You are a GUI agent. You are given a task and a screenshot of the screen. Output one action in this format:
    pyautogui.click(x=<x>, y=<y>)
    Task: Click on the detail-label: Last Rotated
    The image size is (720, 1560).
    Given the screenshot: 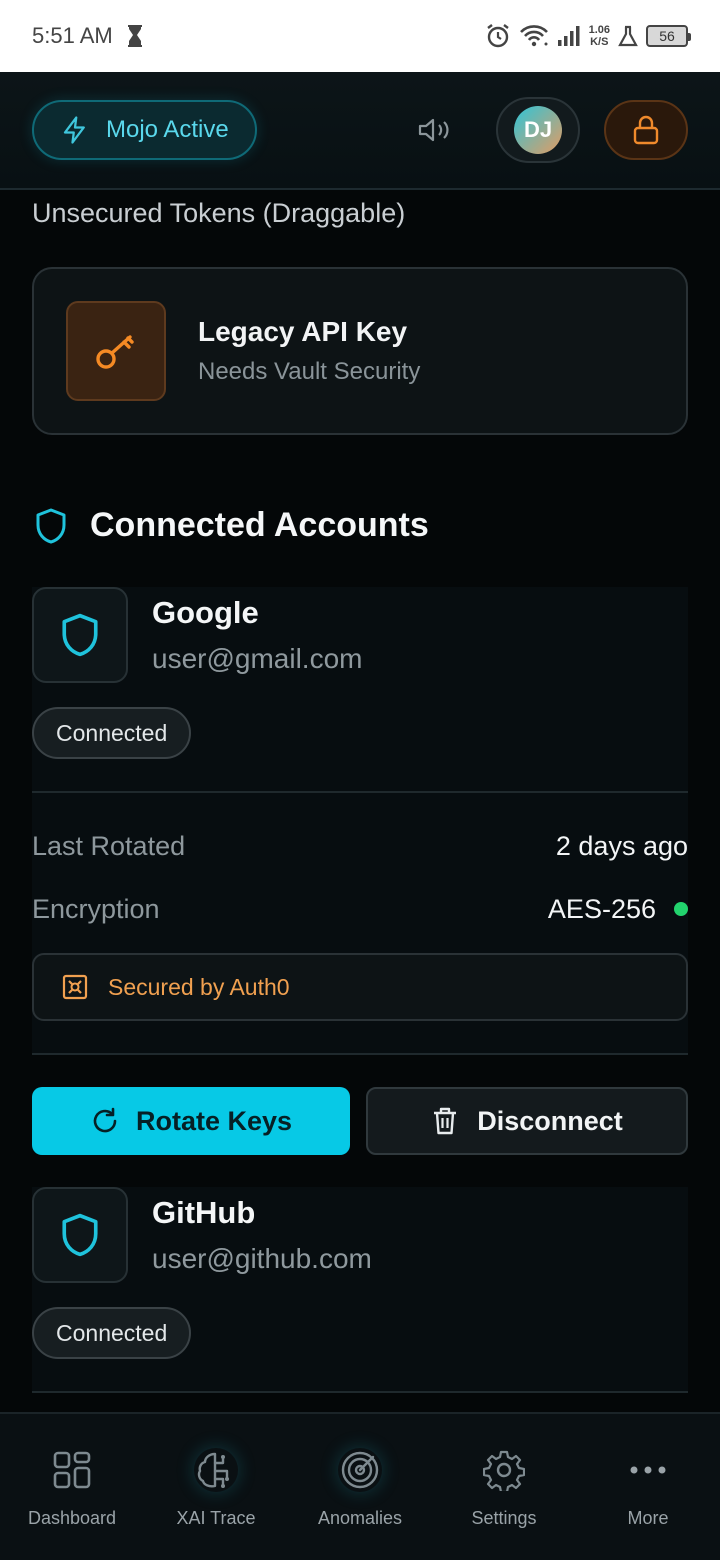 What is the action you would take?
    pyautogui.click(x=109, y=845)
    